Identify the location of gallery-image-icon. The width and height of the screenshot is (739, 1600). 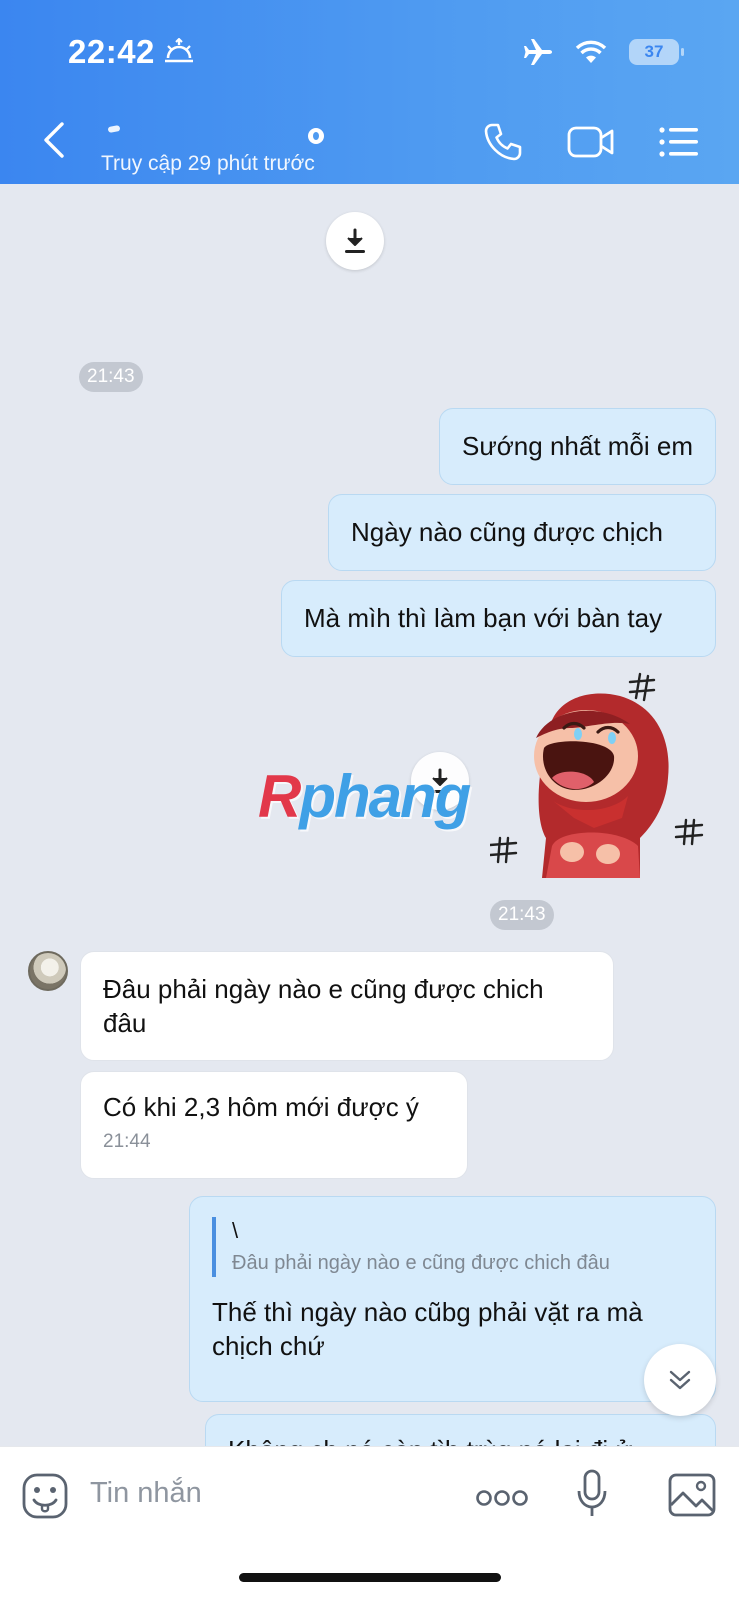
(692, 1495).